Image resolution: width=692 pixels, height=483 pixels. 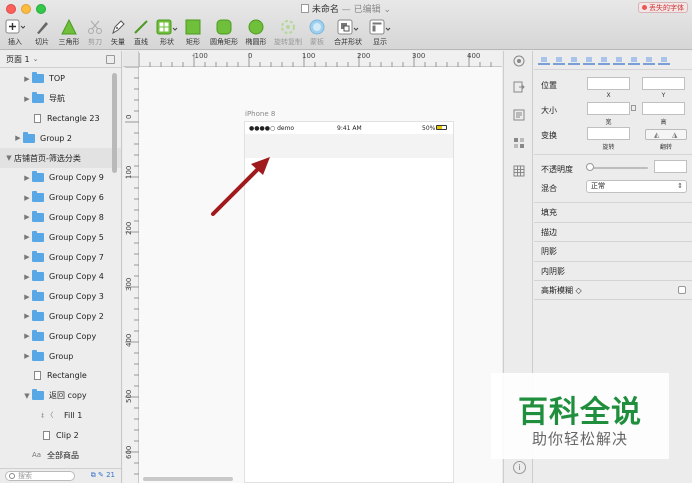 I want to click on layer-row: ▼ 返回 copy, so click(x=60, y=396).